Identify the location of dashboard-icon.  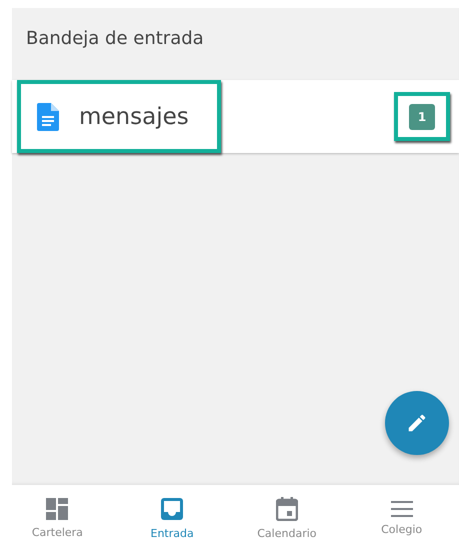
(57, 509).